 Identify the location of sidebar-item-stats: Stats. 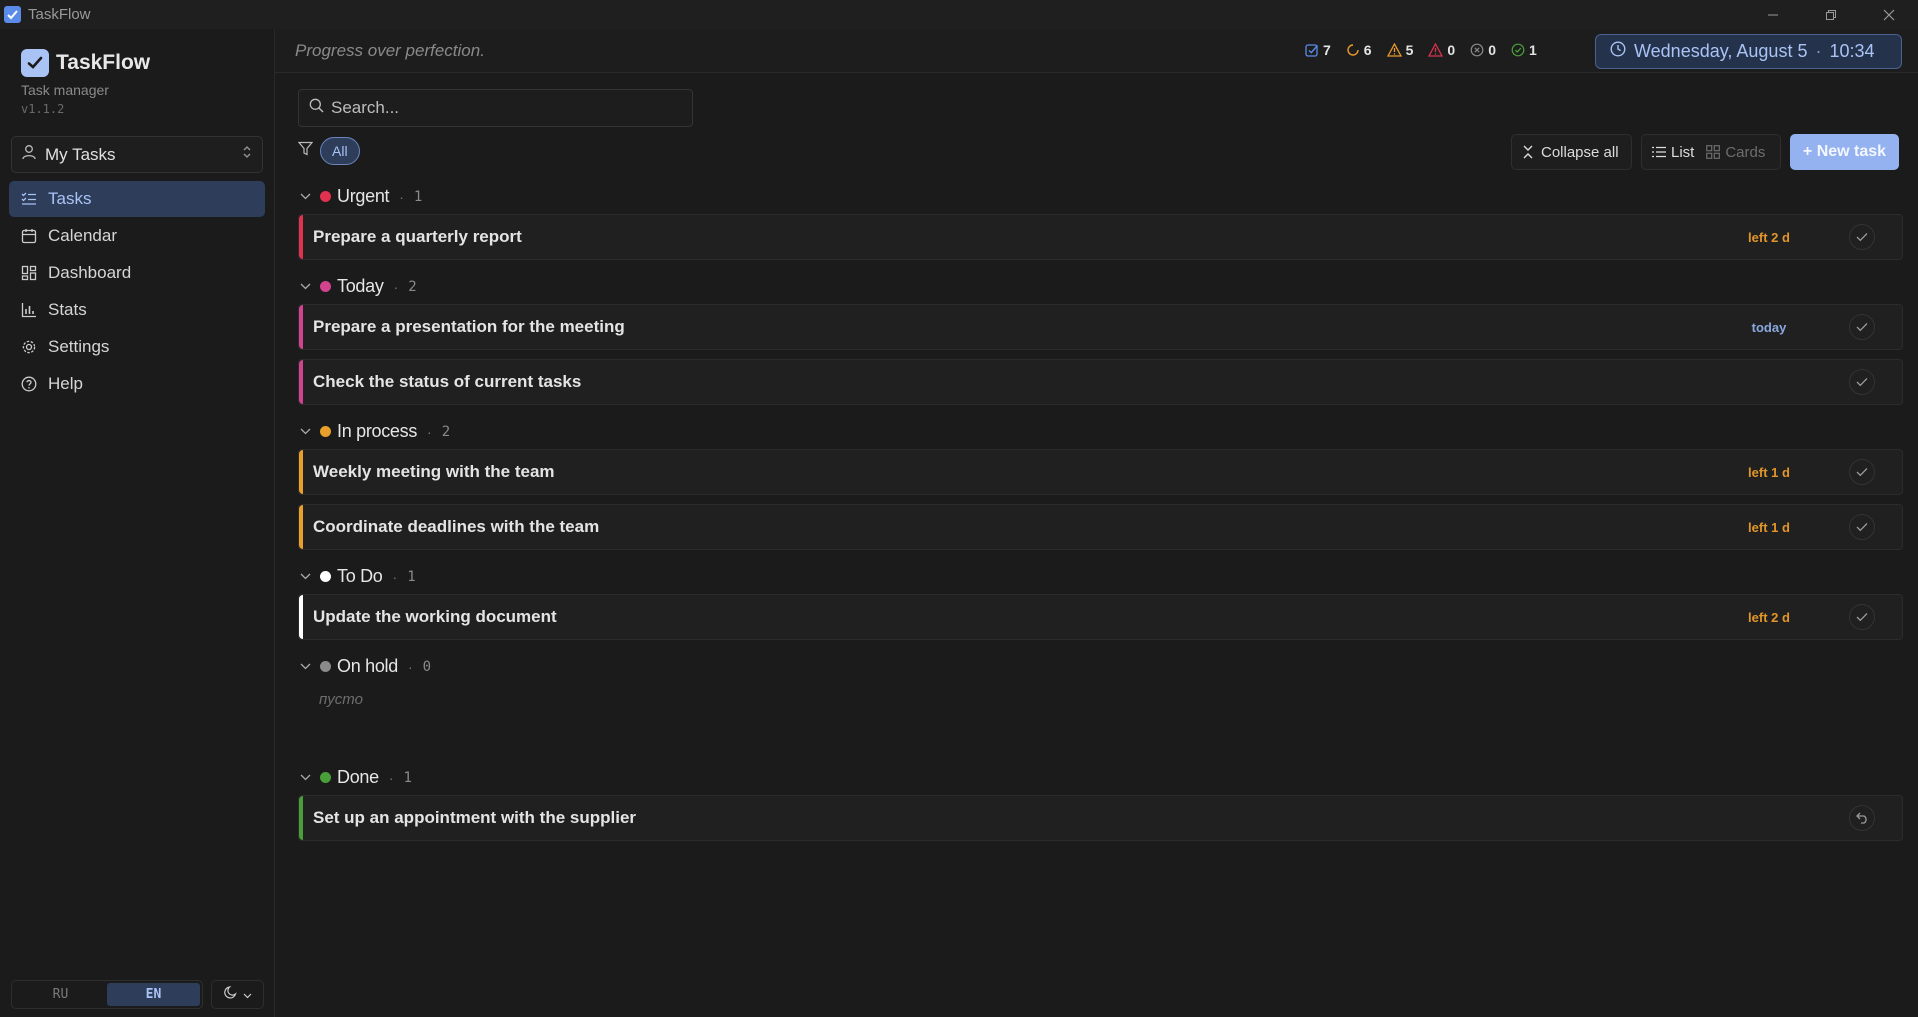
(137, 310).